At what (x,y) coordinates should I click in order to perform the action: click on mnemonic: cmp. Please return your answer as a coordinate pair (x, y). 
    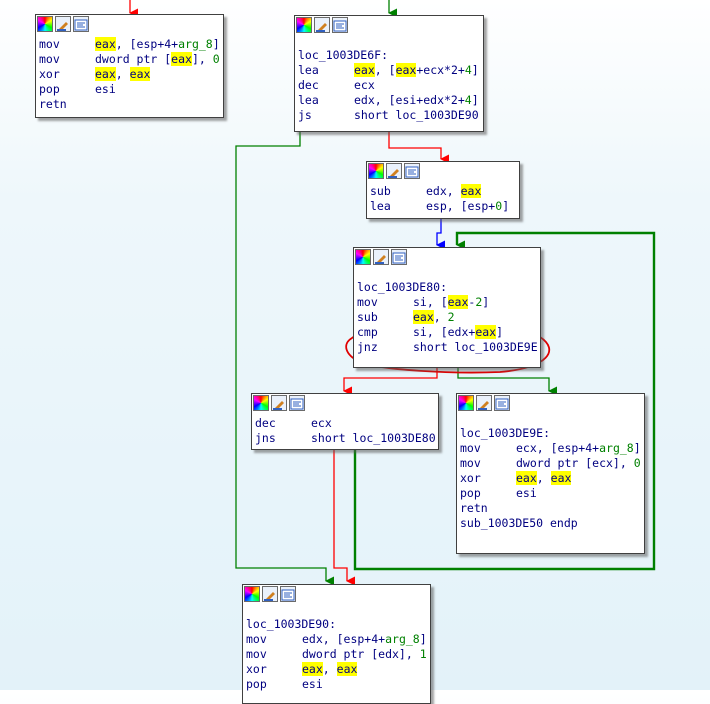
    Looking at the image, I should click on (367, 332).